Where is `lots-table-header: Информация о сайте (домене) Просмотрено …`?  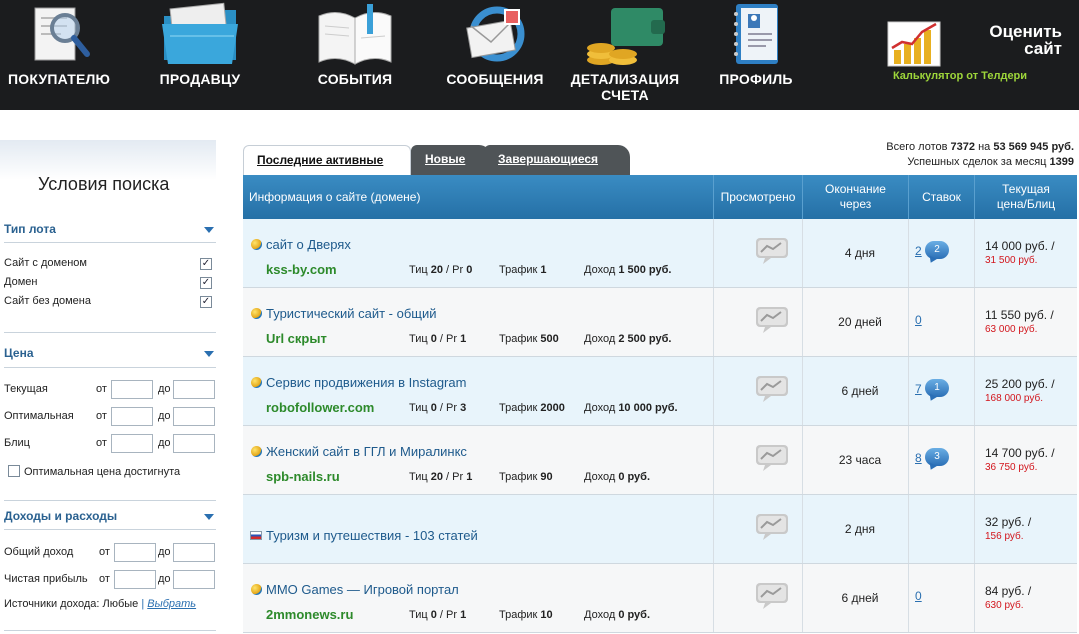 lots-table-header: Информация о сайте (домене) Просмотрено … is located at coordinates (660, 197).